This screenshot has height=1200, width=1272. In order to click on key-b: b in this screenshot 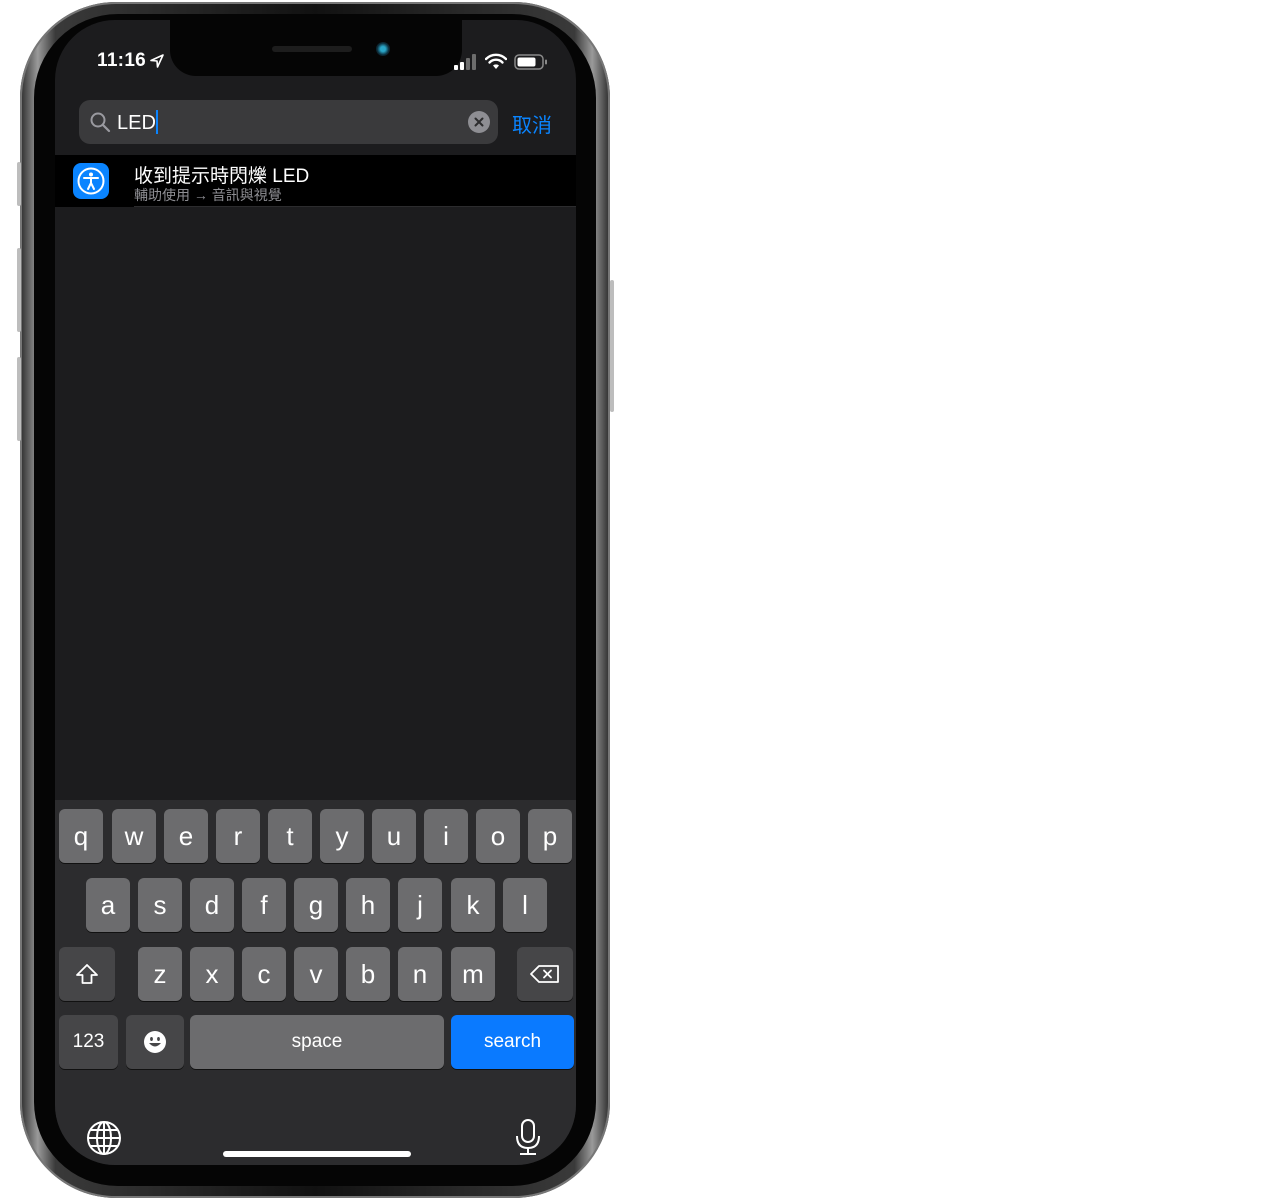, I will do `click(368, 974)`.